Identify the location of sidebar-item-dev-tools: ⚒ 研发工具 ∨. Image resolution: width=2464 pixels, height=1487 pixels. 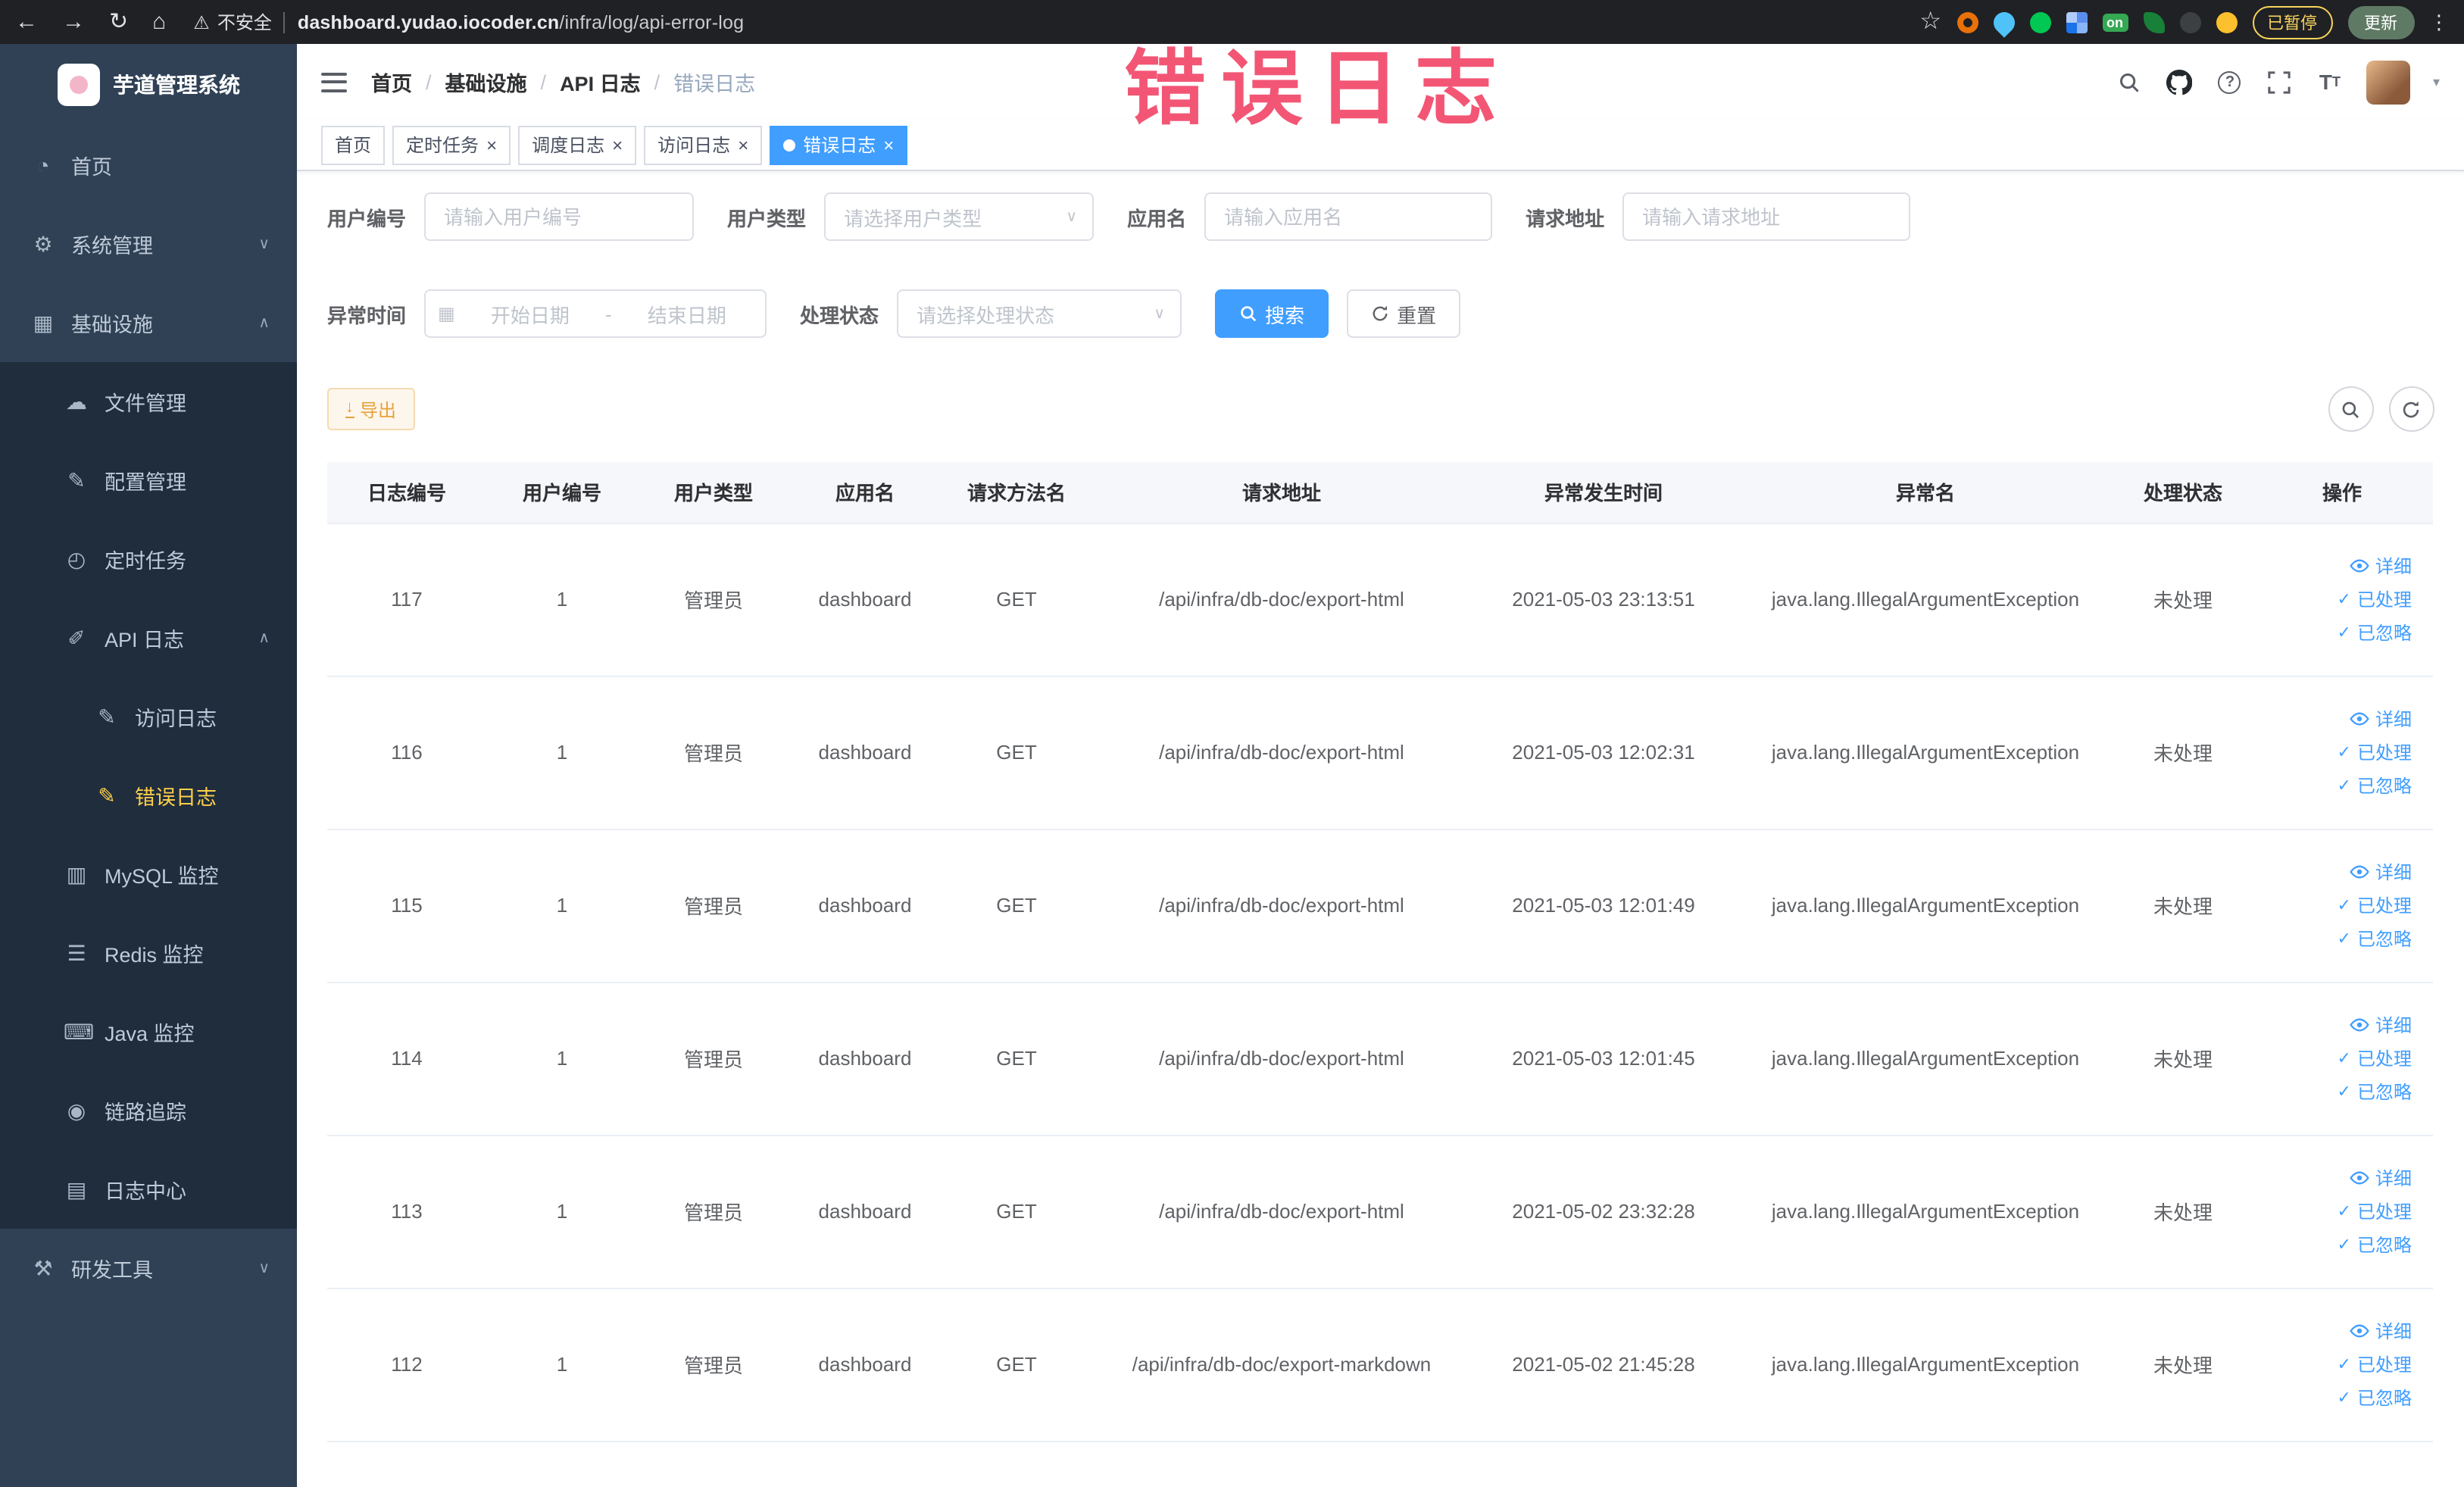
(148, 1268).